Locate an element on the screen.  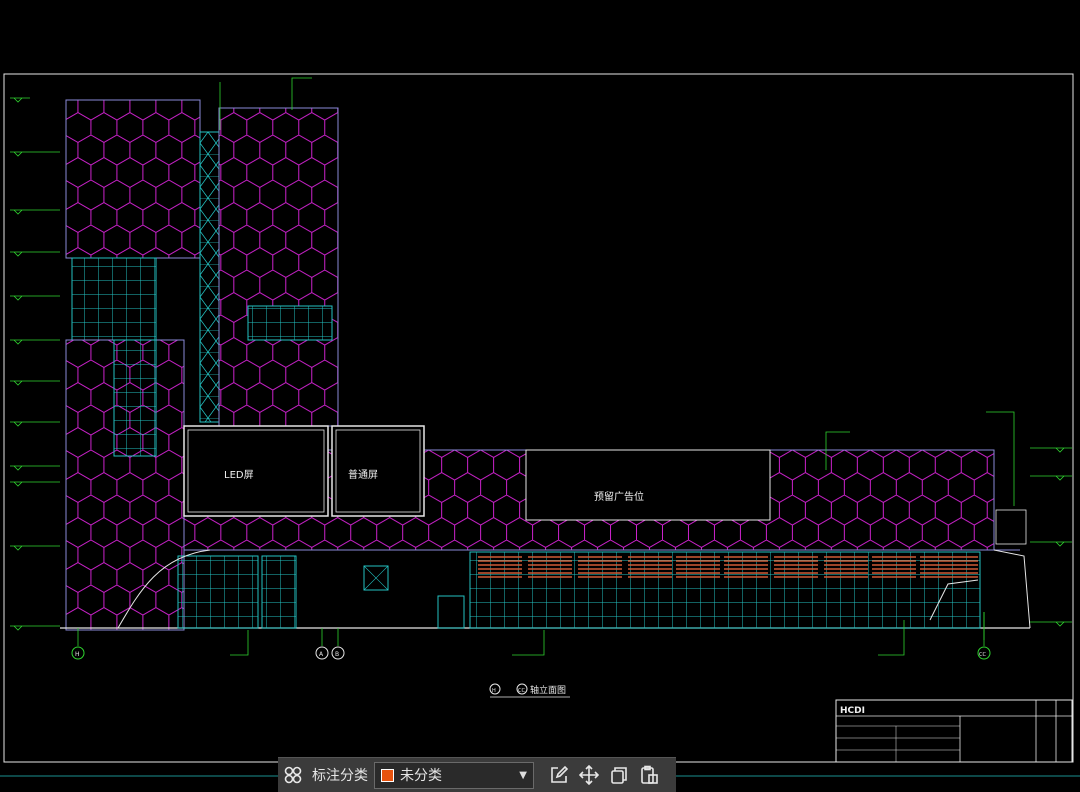
logo-text: HCDI is located at coordinates (852, 711).